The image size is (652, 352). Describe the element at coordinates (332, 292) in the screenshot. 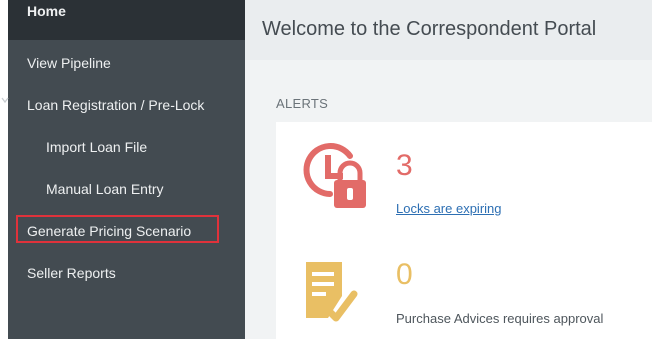

I see `document-check-icon` at that location.